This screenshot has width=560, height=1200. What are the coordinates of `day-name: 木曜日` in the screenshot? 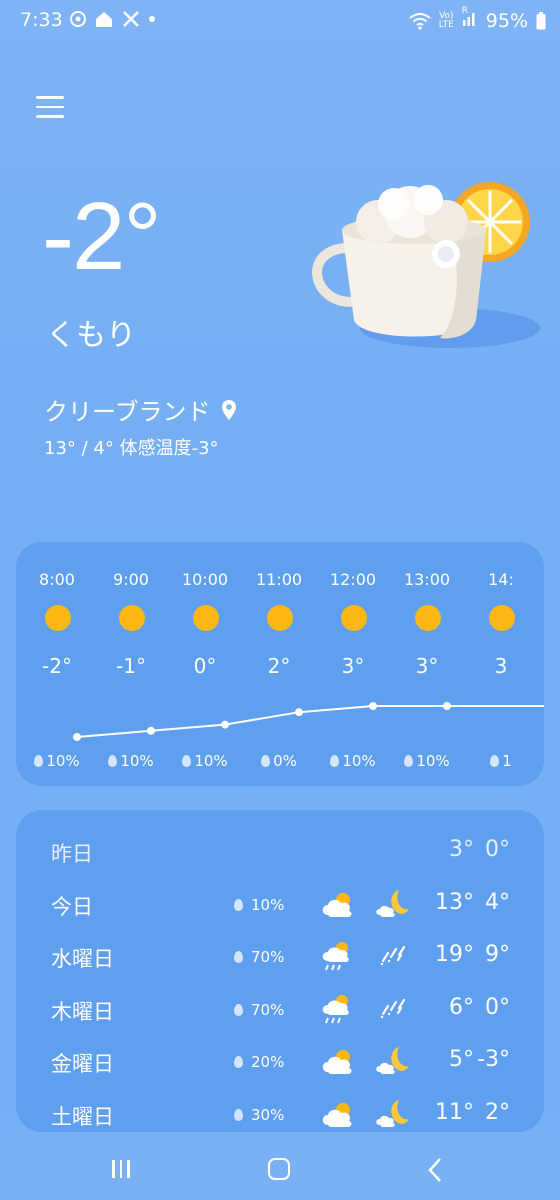 It's located at (82, 1012).